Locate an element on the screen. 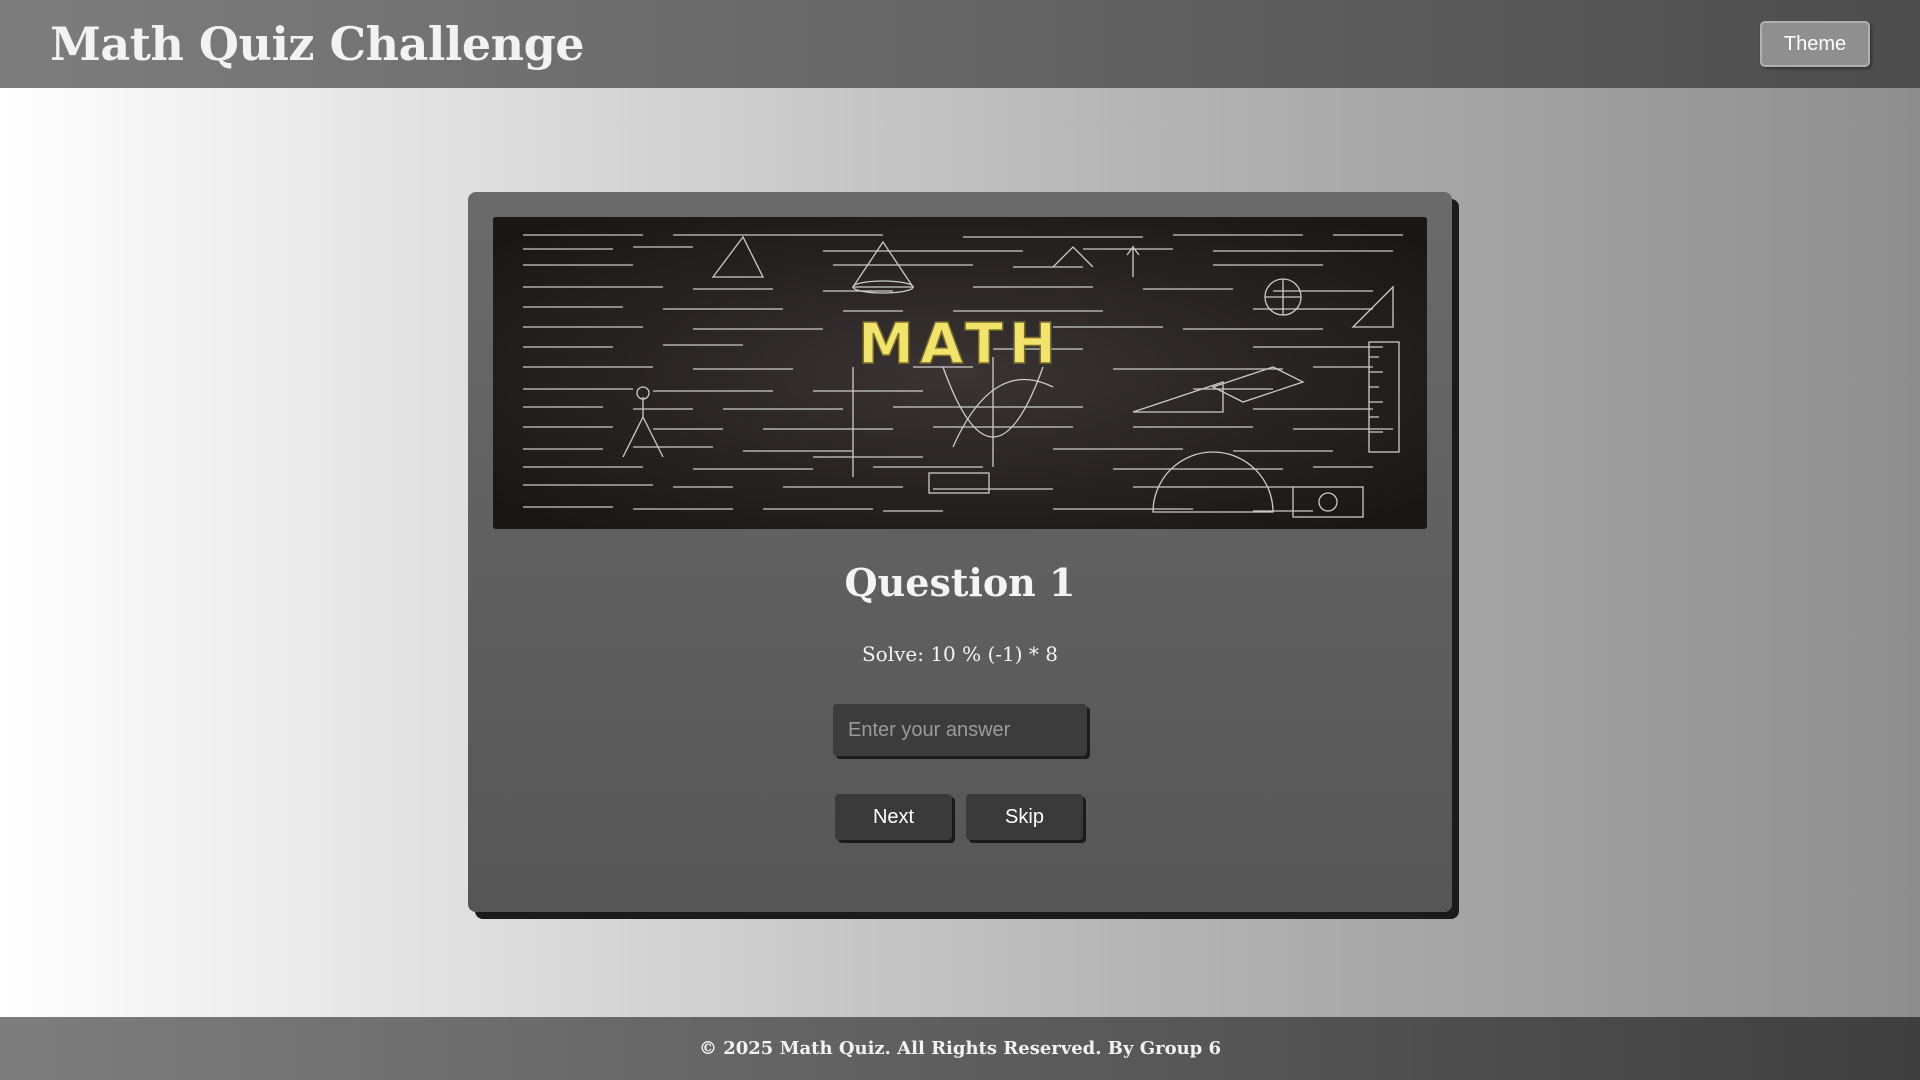  math-banner-image: MATH is located at coordinates (960, 373).